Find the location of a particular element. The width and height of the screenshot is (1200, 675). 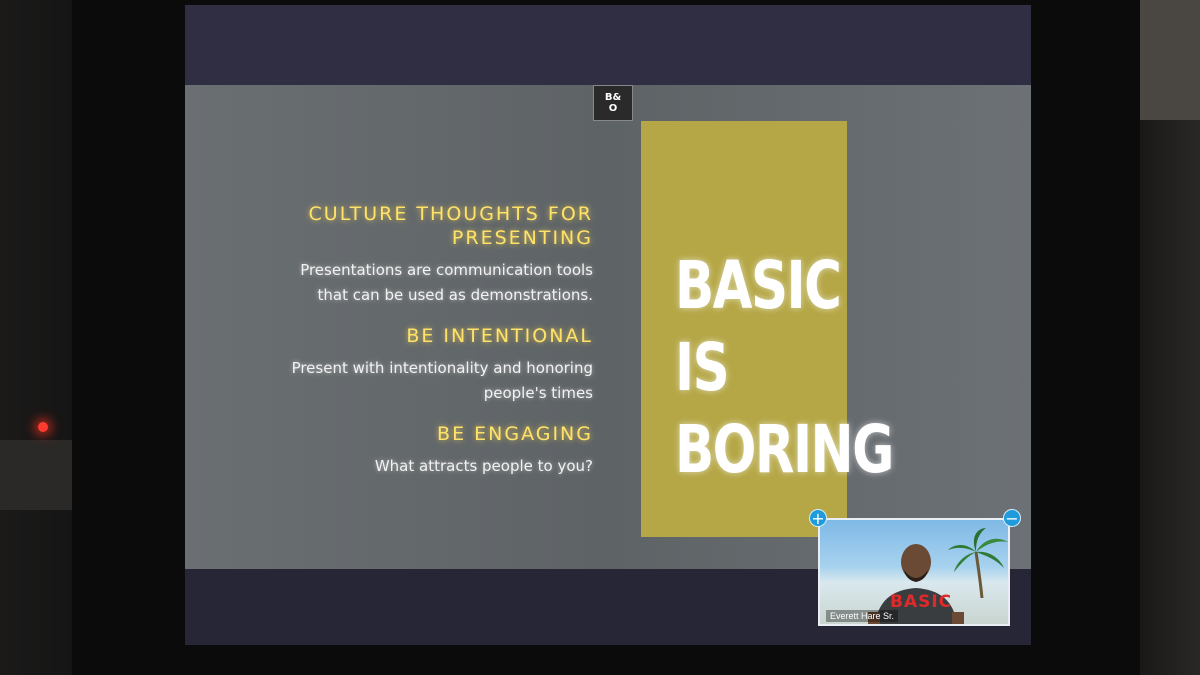

remove-video-button: − is located at coordinates (1012, 518).